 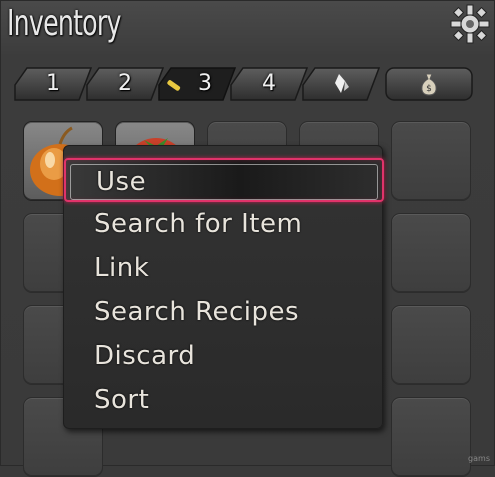 What do you see at coordinates (224, 268) in the screenshot?
I see `menu-item-link: Link` at bounding box center [224, 268].